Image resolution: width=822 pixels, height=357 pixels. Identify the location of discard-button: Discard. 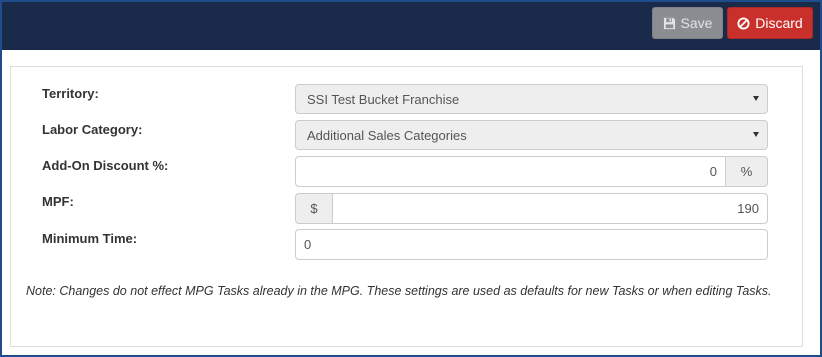
(770, 23).